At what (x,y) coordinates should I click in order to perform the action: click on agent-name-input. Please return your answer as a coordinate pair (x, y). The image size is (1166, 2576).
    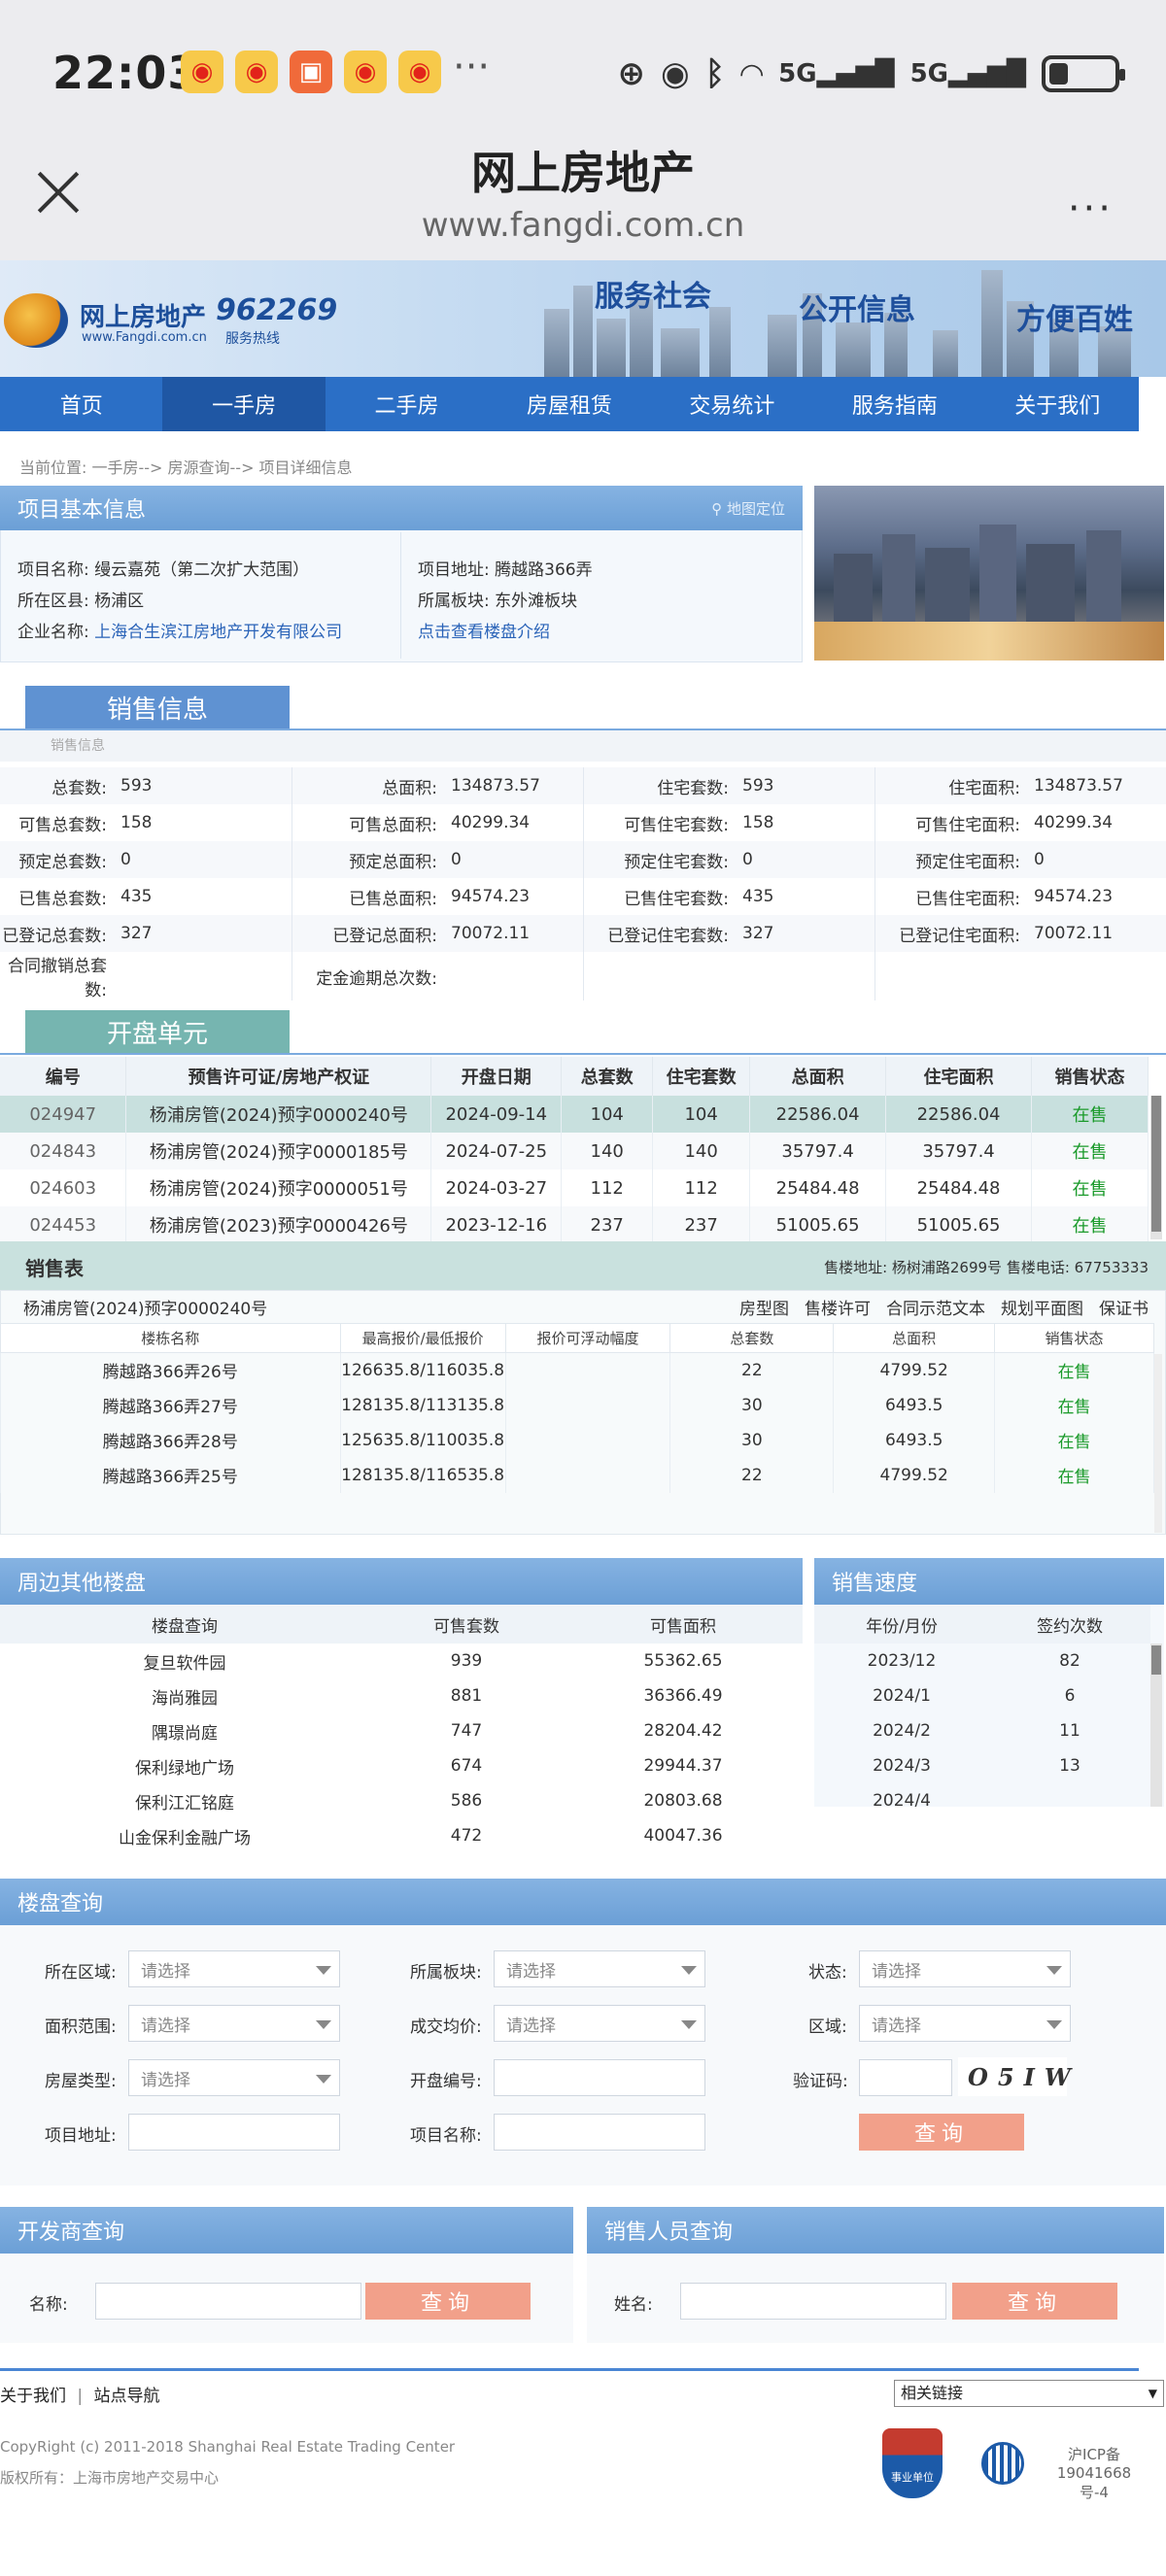
    Looking at the image, I should click on (813, 2301).